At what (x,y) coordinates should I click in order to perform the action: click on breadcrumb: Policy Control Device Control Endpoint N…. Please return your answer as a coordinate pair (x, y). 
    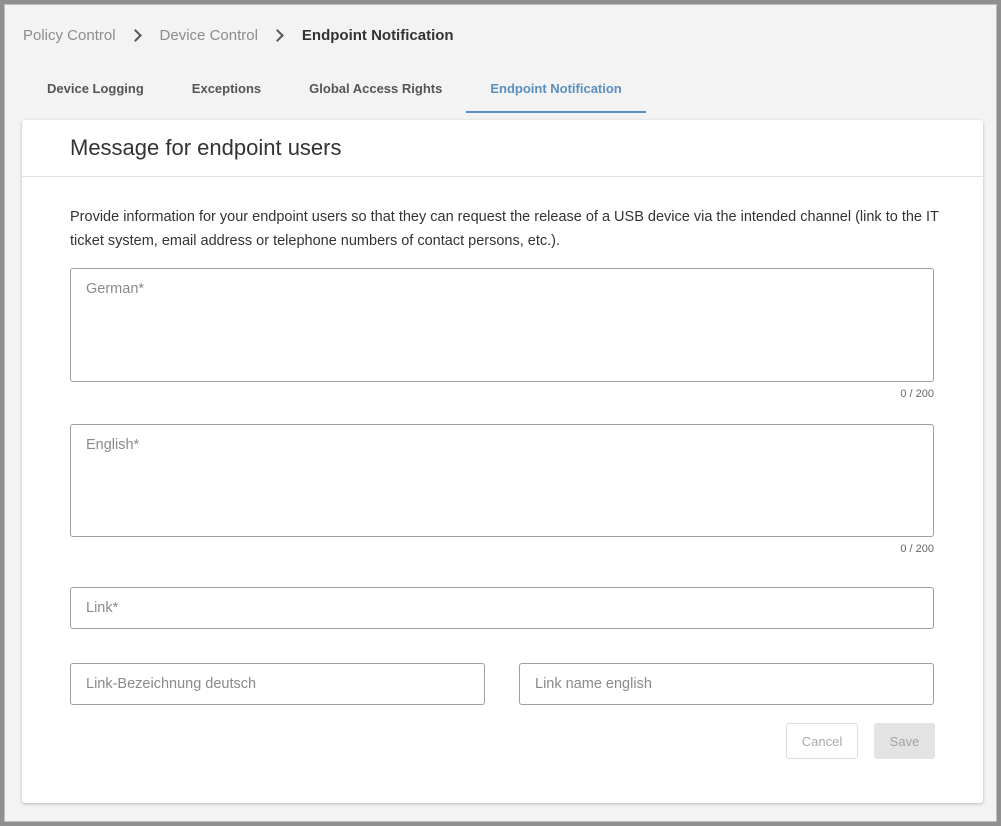
    Looking at the image, I should click on (238, 35).